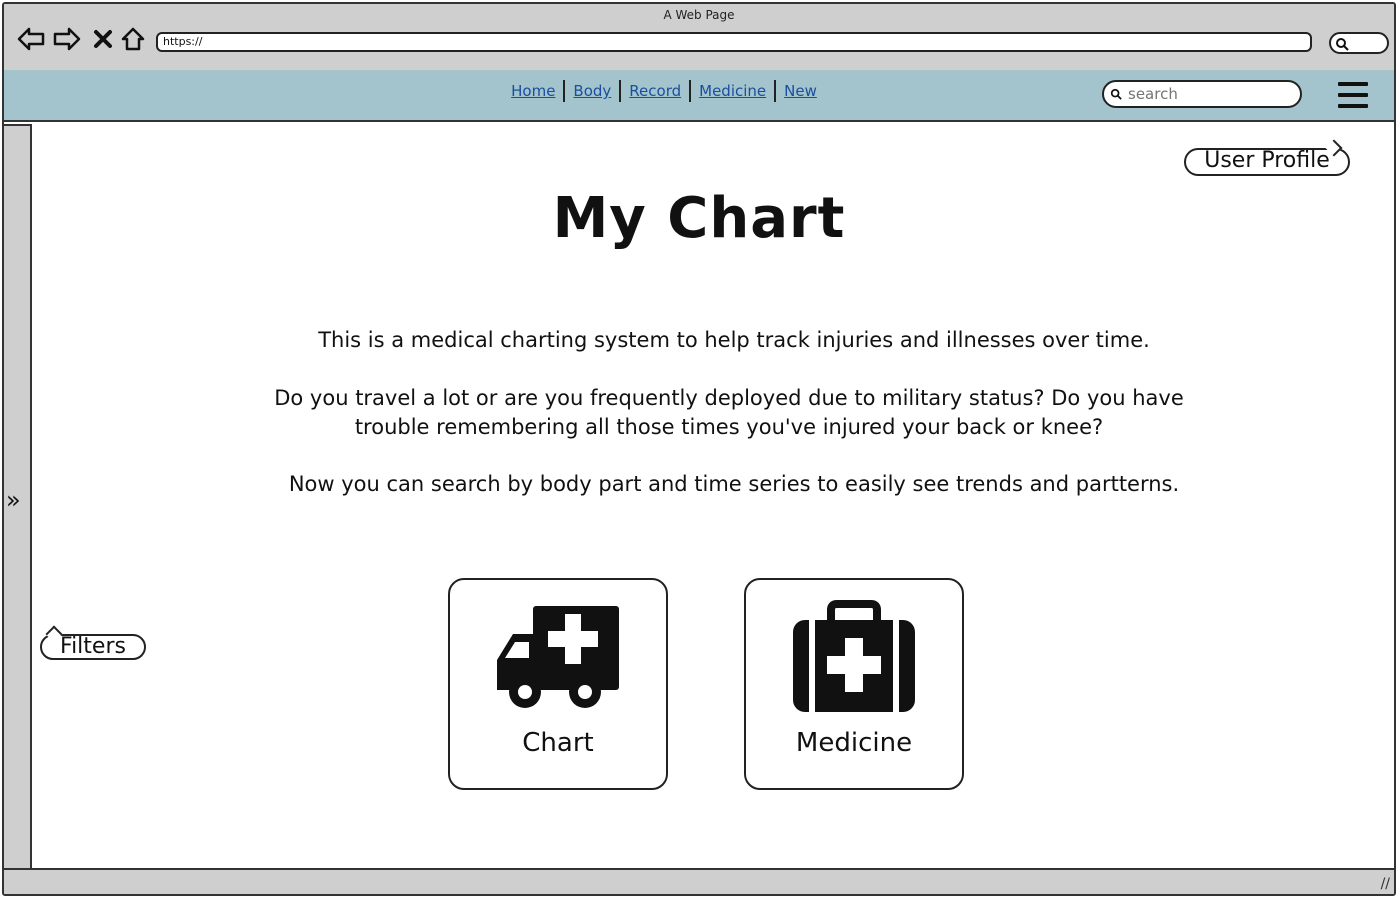 The height and width of the screenshot is (900, 1400). What do you see at coordinates (699, 881) in the screenshot?
I see `status-bar: //` at bounding box center [699, 881].